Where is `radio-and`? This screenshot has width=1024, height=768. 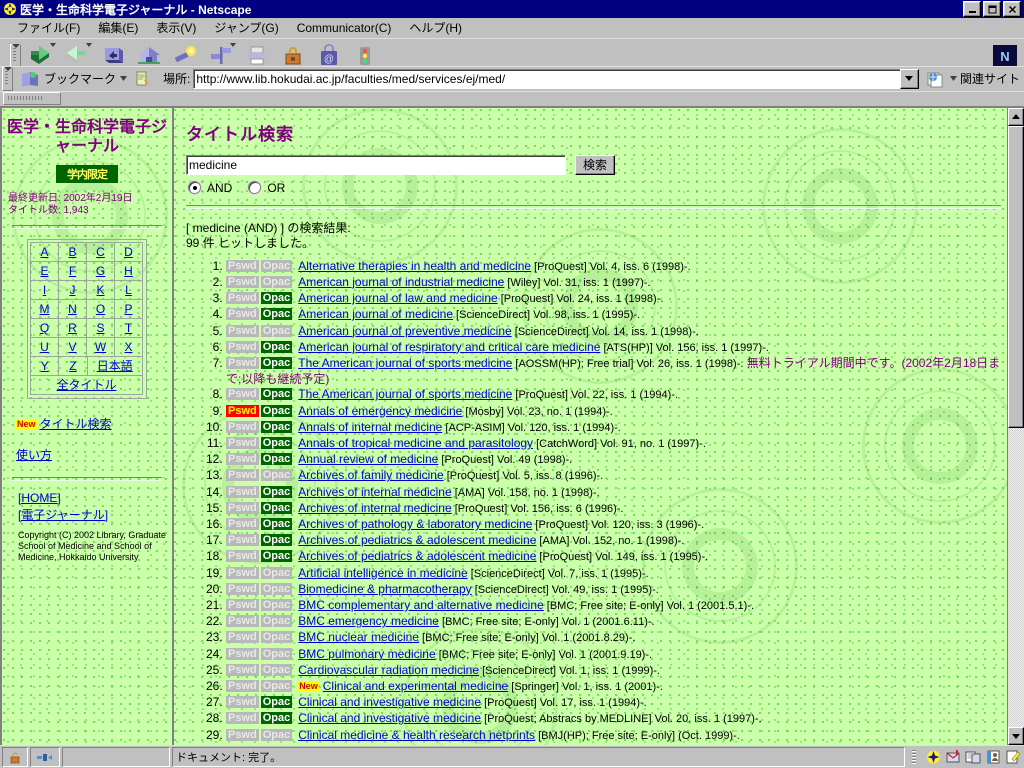 radio-and is located at coordinates (194, 188).